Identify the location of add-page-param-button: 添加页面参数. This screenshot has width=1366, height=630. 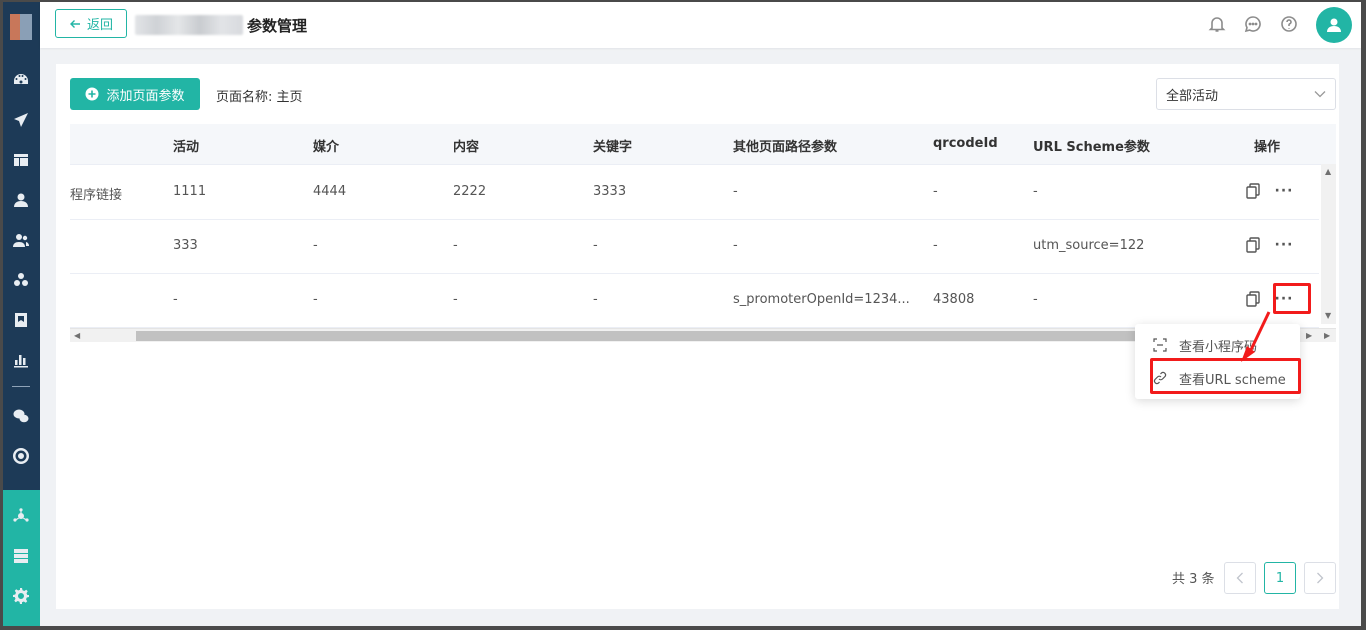
(135, 94).